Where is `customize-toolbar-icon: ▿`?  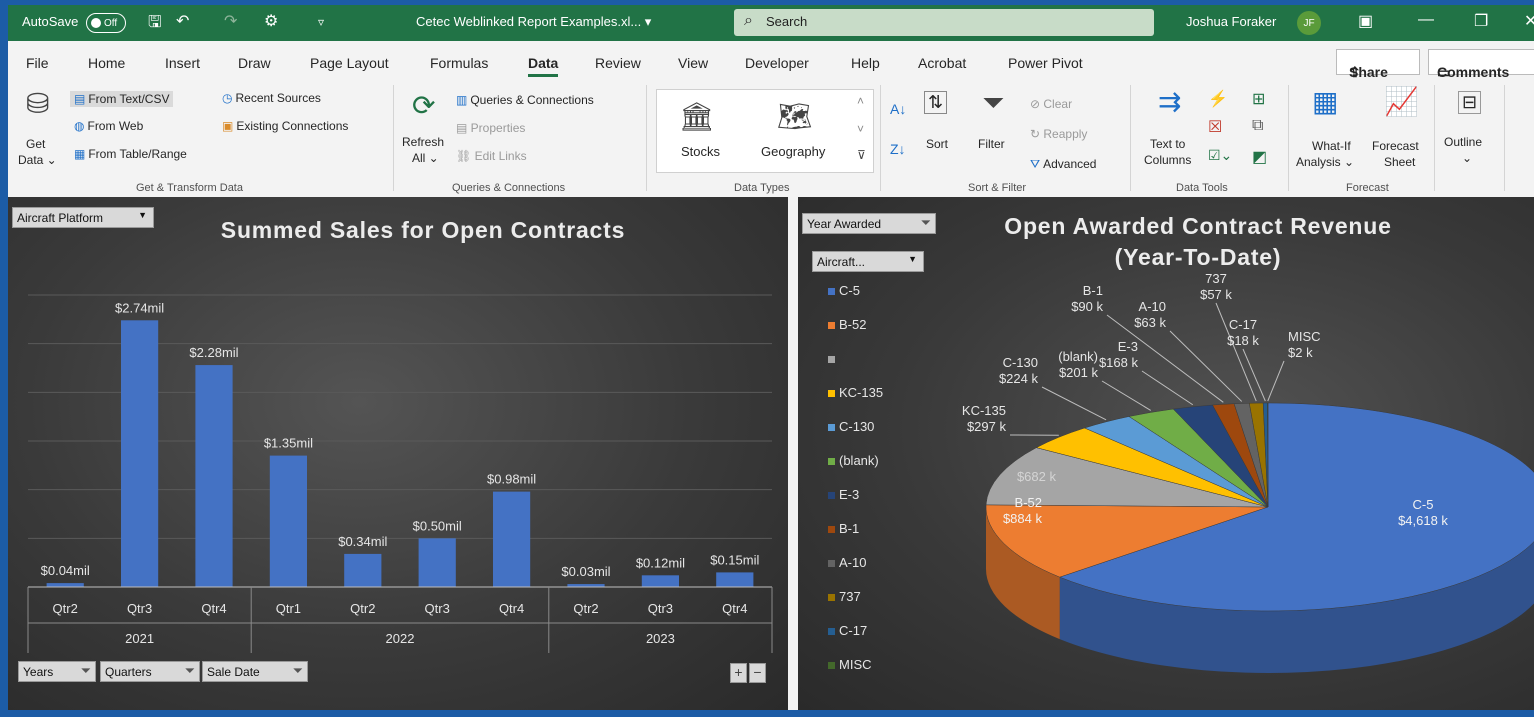 customize-toolbar-icon: ▿ is located at coordinates (321, 22).